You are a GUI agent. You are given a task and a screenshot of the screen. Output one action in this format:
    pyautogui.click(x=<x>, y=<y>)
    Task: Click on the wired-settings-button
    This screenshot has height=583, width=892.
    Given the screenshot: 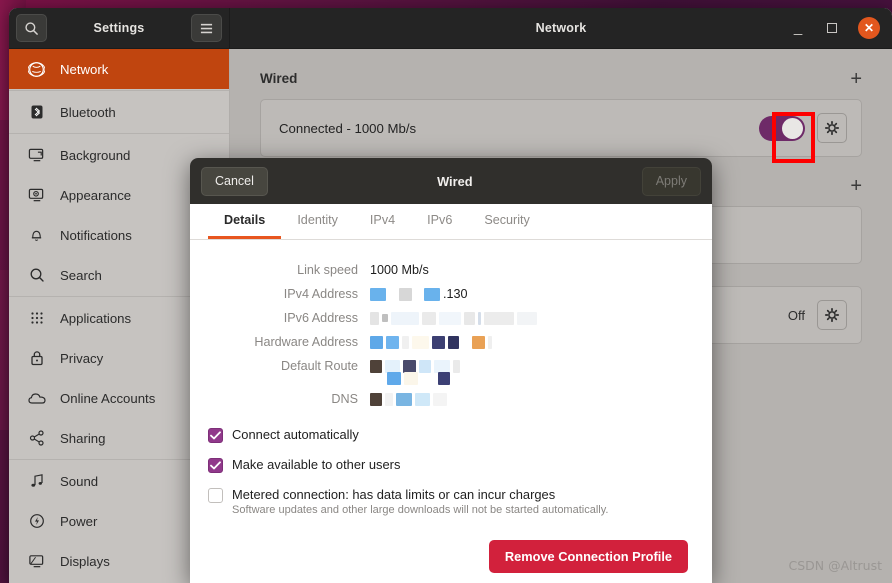 What is the action you would take?
    pyautogui.click(x=832, y=128)
    